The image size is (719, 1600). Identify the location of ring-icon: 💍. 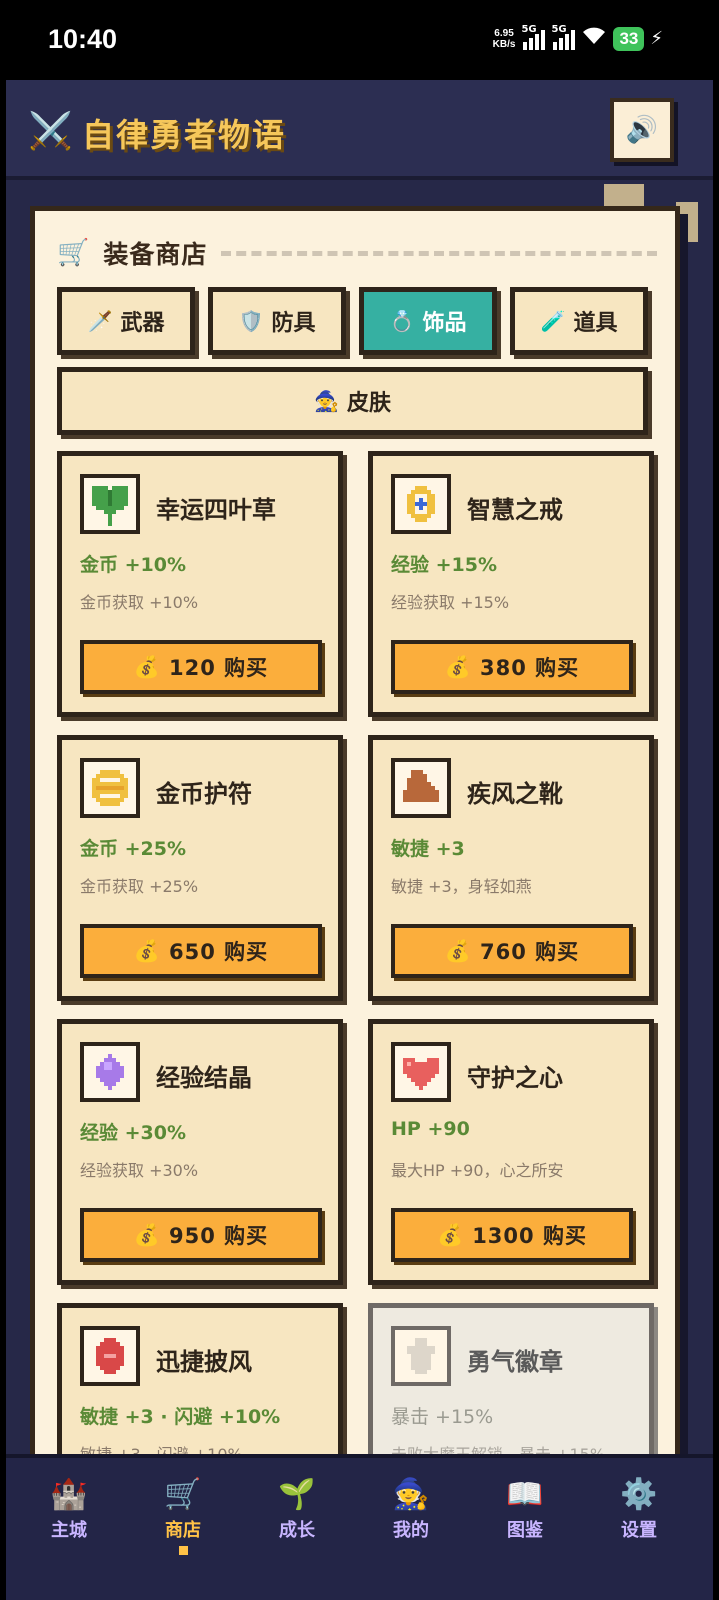
(402, 321).